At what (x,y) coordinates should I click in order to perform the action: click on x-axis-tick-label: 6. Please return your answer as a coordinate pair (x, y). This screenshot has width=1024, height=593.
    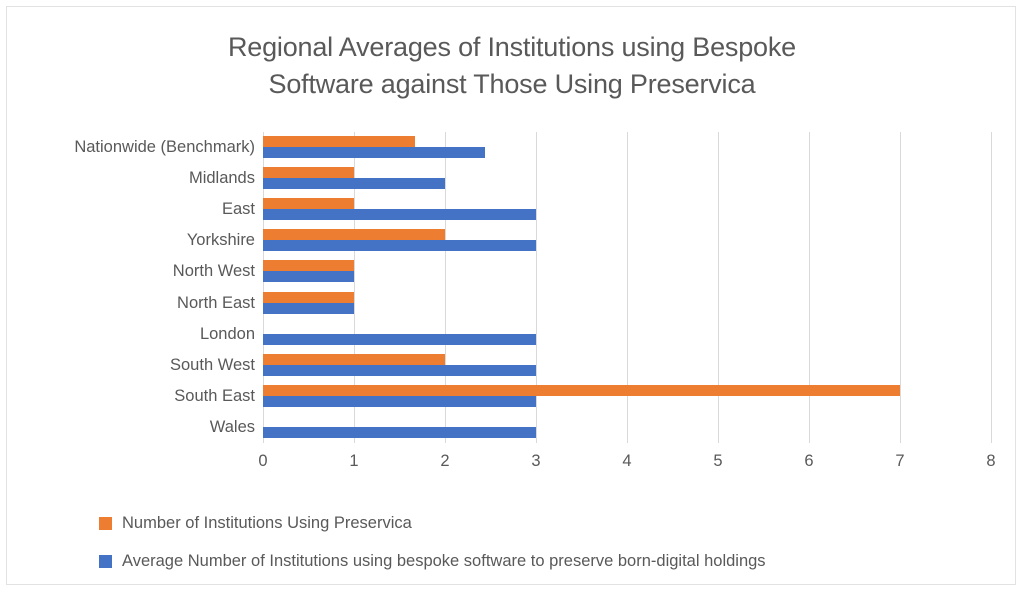
    Looking at the image, I should click on (809, 461).